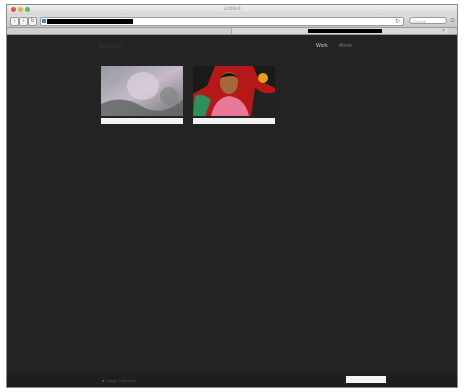 The height and width of the screenshot is (392, 464). I want to click on nav-about-link: About, so click(345, 46).